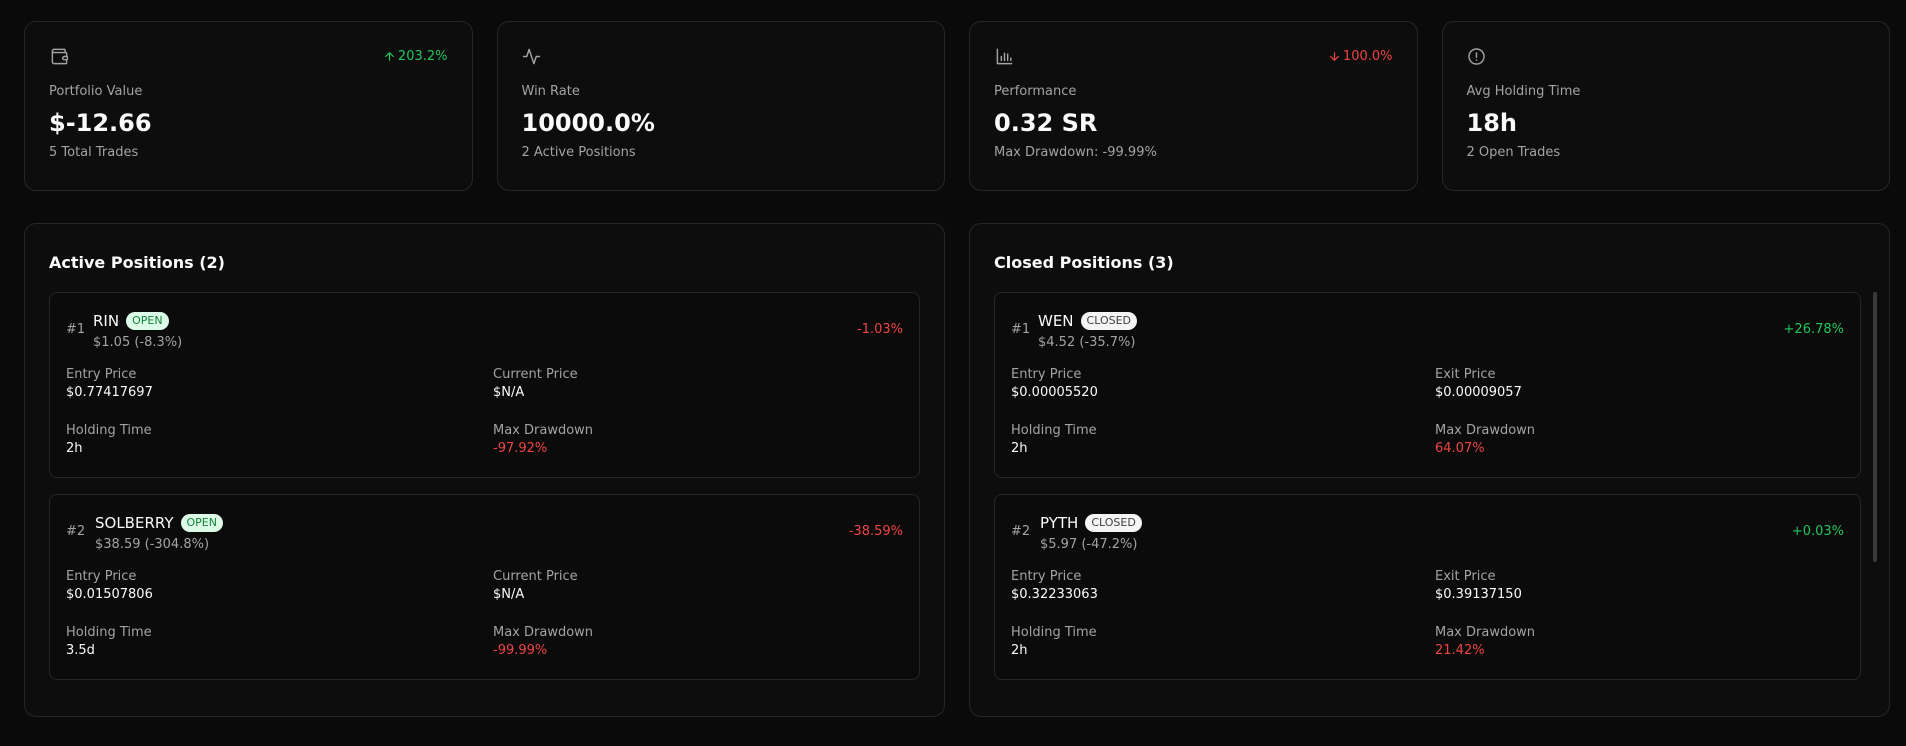 The width and height of the screenshot is (1906, 746). I want to click on position-header: RIN OPEN, so click(131, 321).